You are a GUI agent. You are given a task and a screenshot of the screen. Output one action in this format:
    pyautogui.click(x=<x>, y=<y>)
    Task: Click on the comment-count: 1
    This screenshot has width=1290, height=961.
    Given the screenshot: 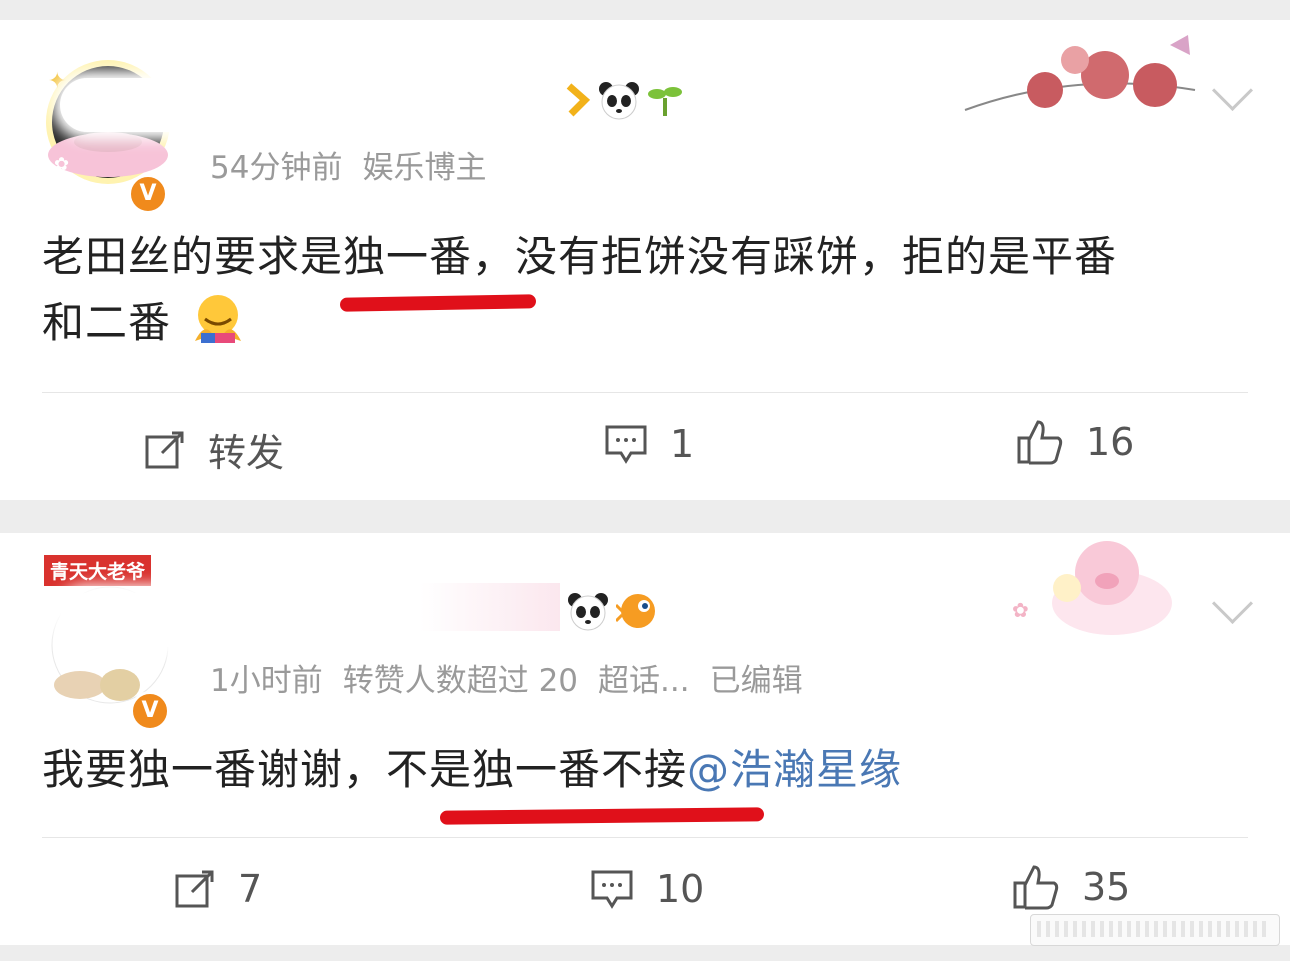 What is the action you would take?
    pyautogui.click(x=682, y=444)
    